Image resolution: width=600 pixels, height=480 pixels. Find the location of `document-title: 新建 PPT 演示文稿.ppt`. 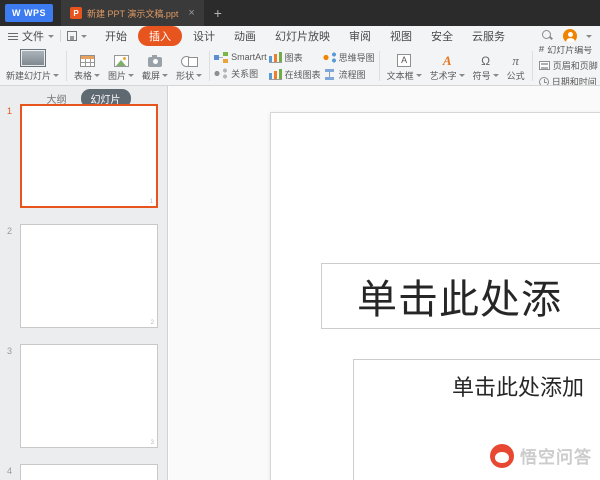

document-title: 新建 PPT 演示文稿.ppt is located at coordinates (133, 13).